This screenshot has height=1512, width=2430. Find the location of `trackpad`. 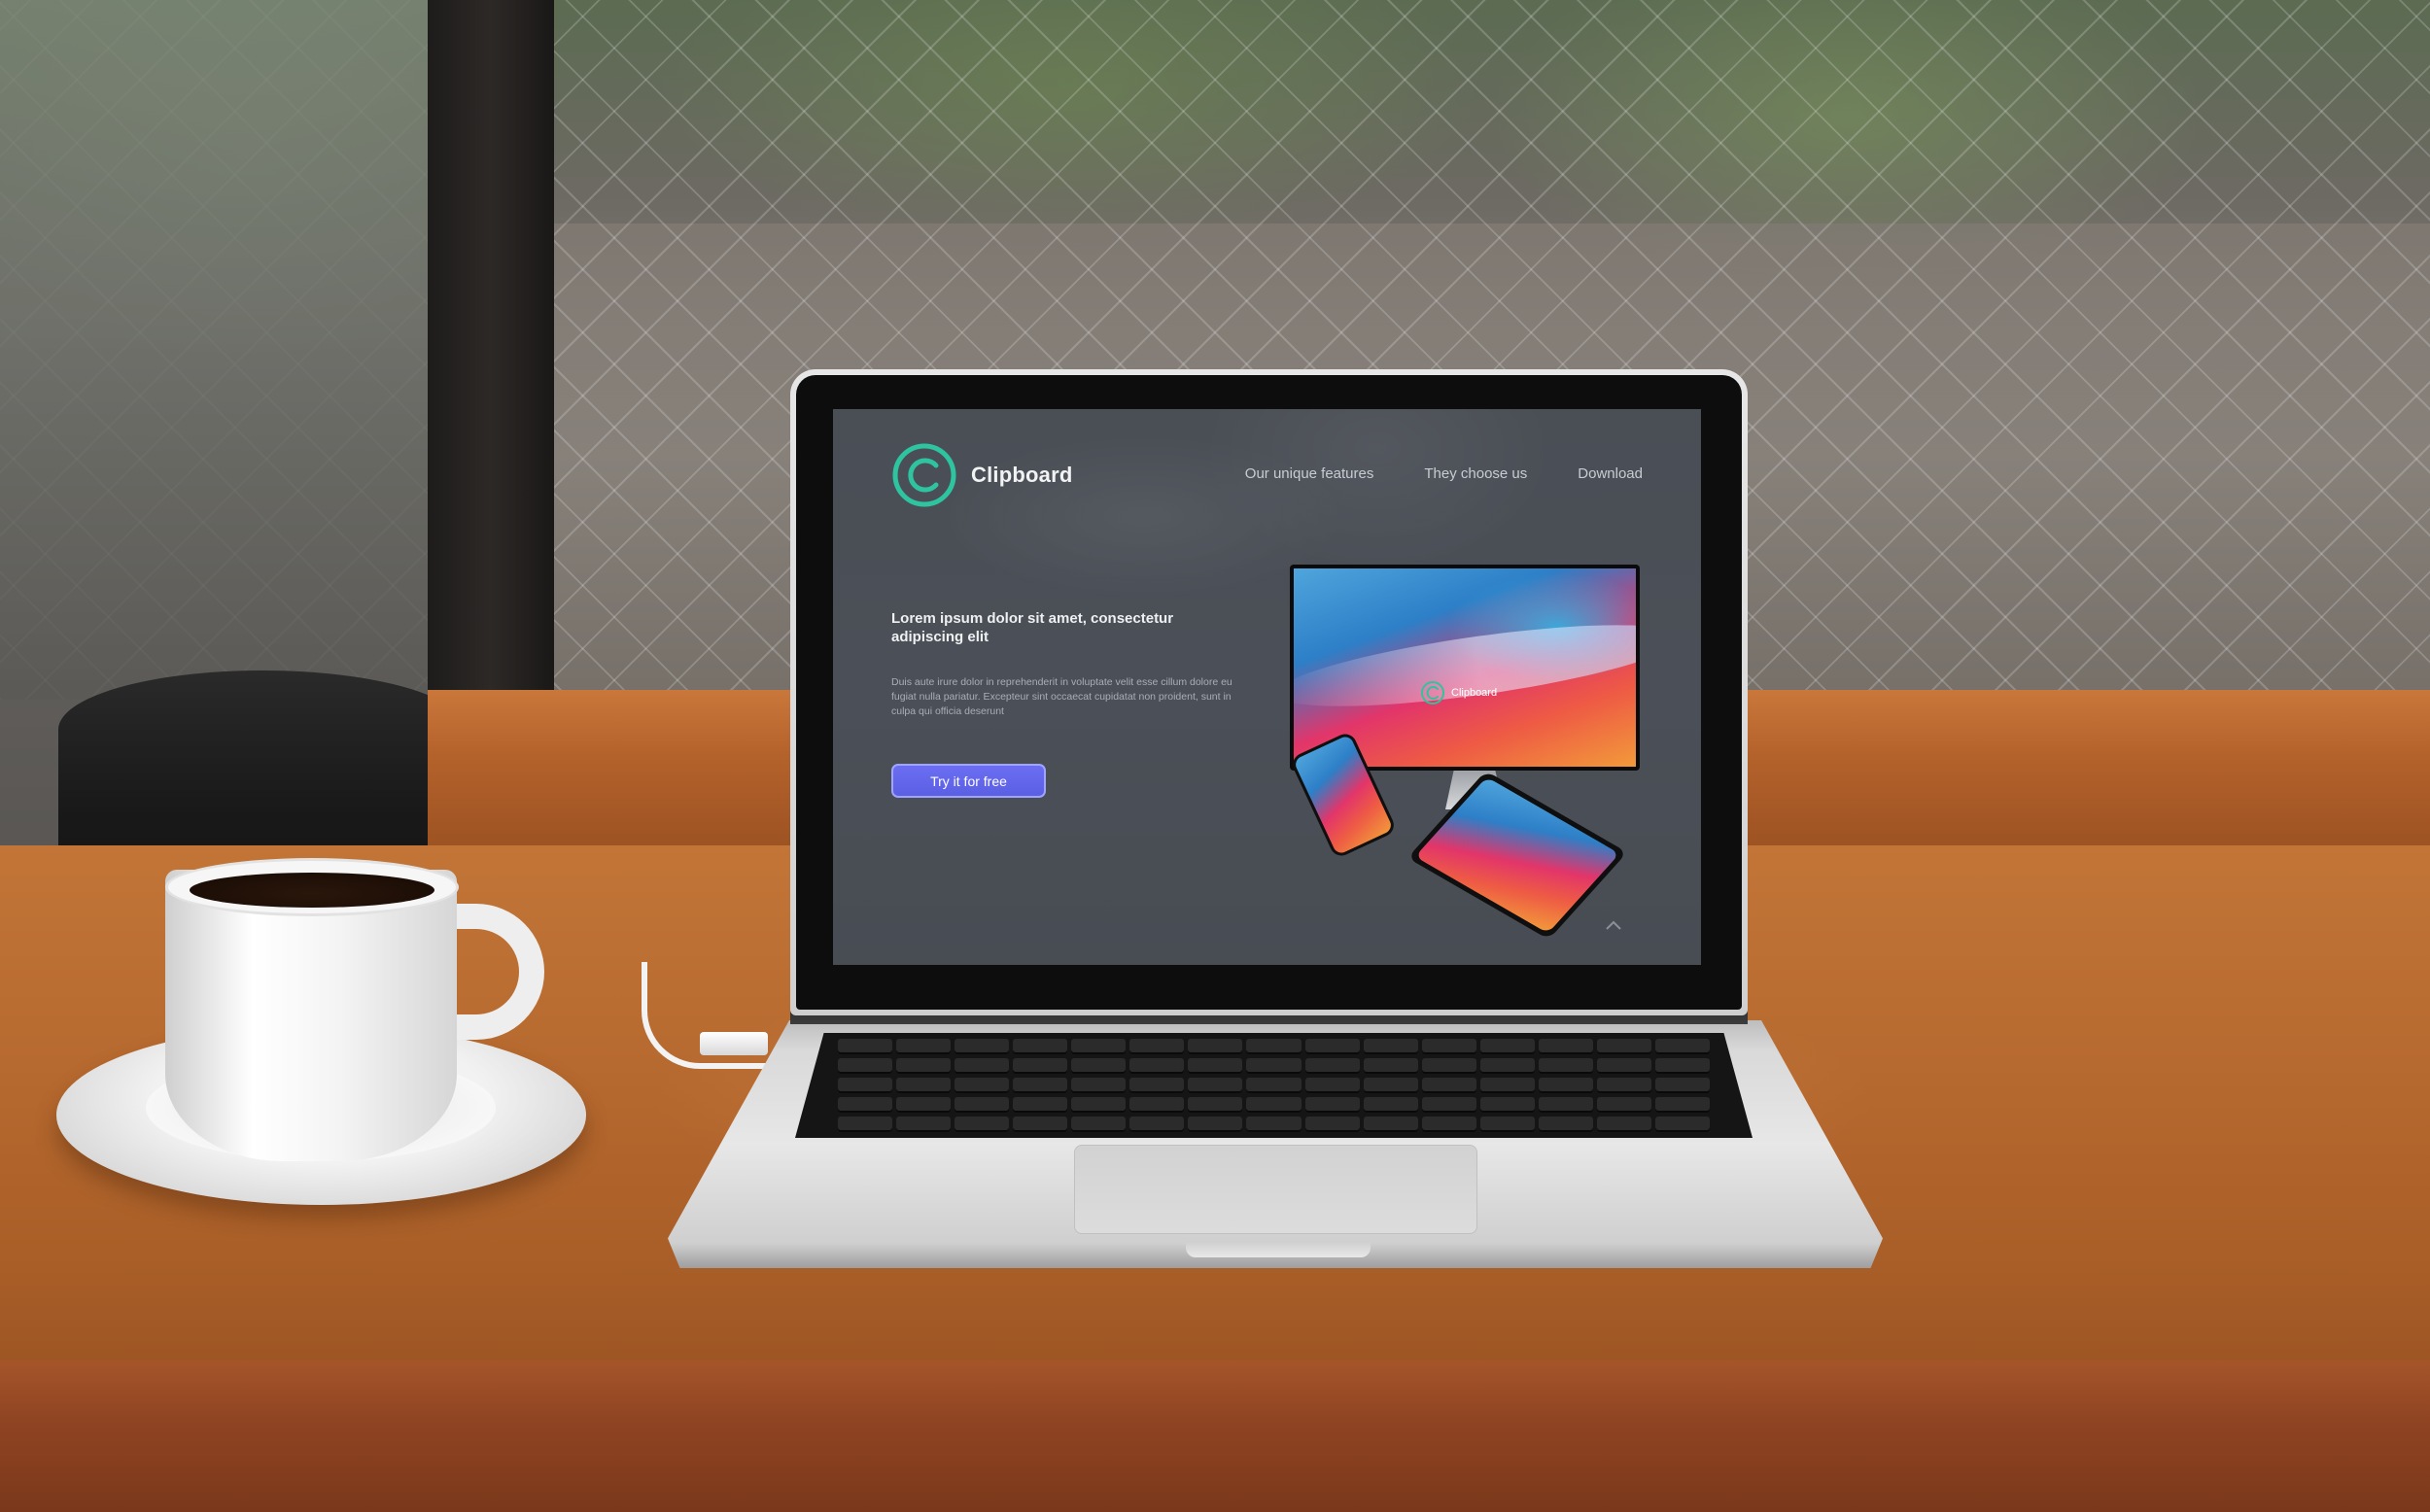

trackpad is located at coordinates (1275, 1189).